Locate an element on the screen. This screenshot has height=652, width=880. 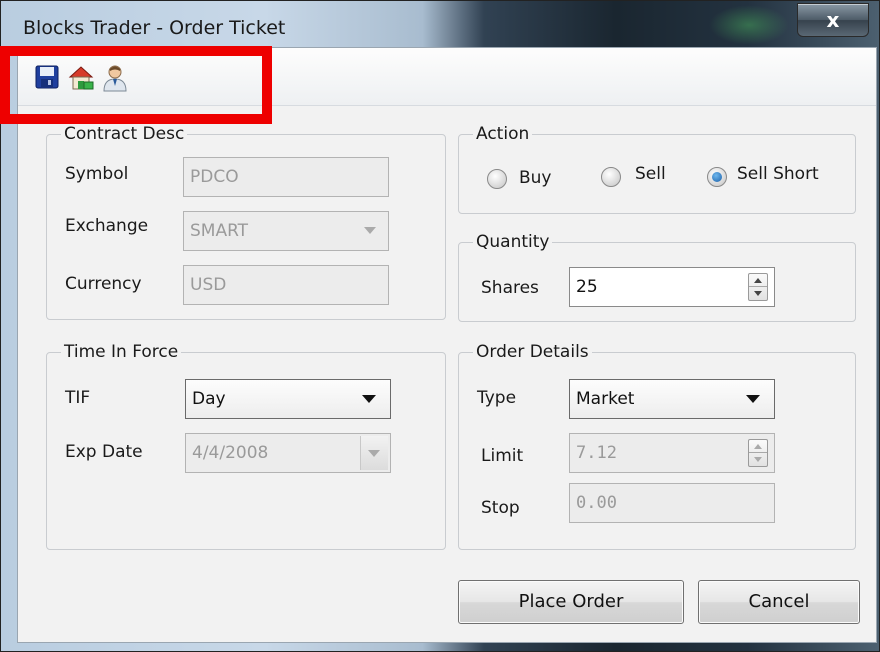
order-details-title: Order Details is located at coordinates (532, 352).